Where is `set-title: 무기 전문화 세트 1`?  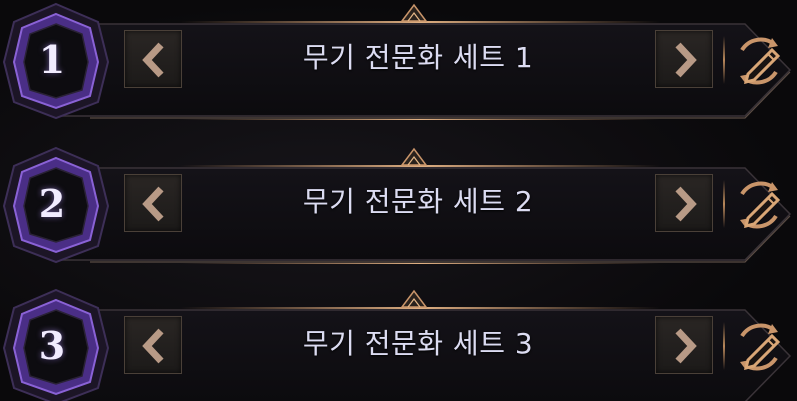 set-title: 무기 전문화 세트 1 is located at coordinates (418, 57).